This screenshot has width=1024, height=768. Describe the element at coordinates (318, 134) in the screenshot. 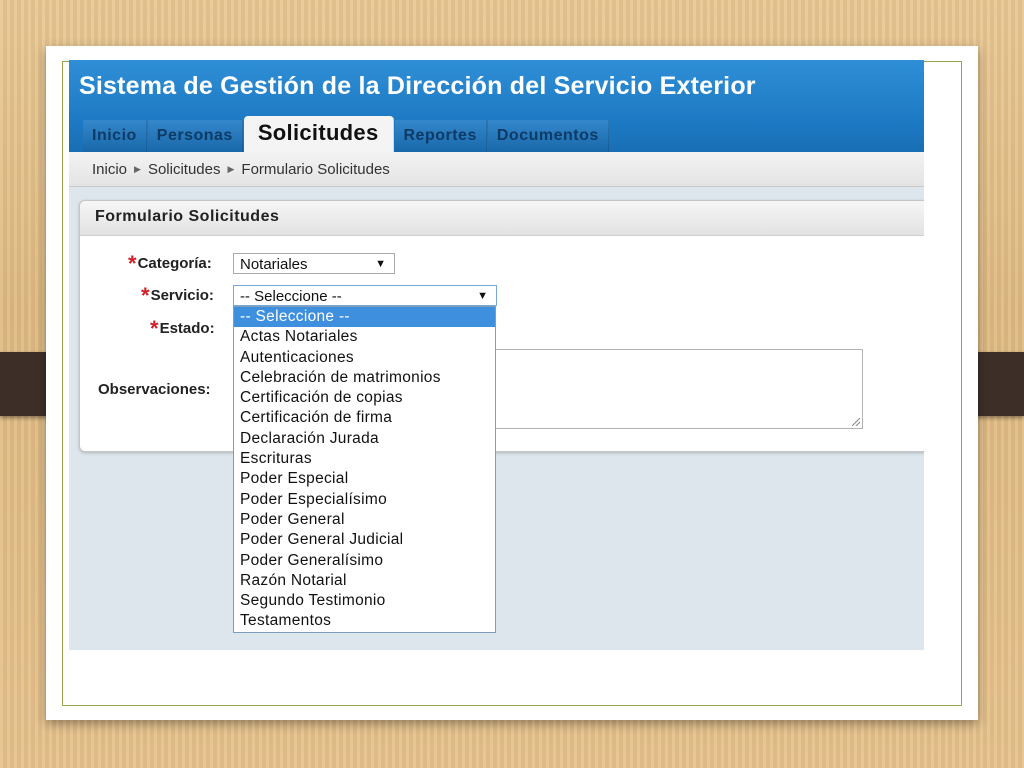

I see `tab-solicitudes: Solicitudes` at that location.